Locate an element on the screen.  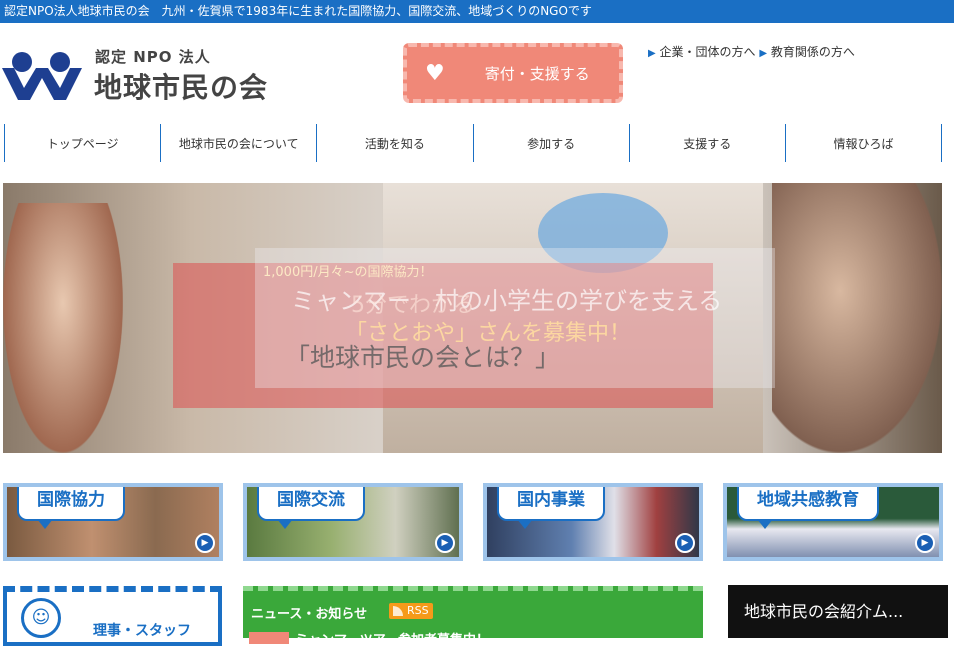
news-heading: ニュース・お知らせ is located at coordinates (309, 614).